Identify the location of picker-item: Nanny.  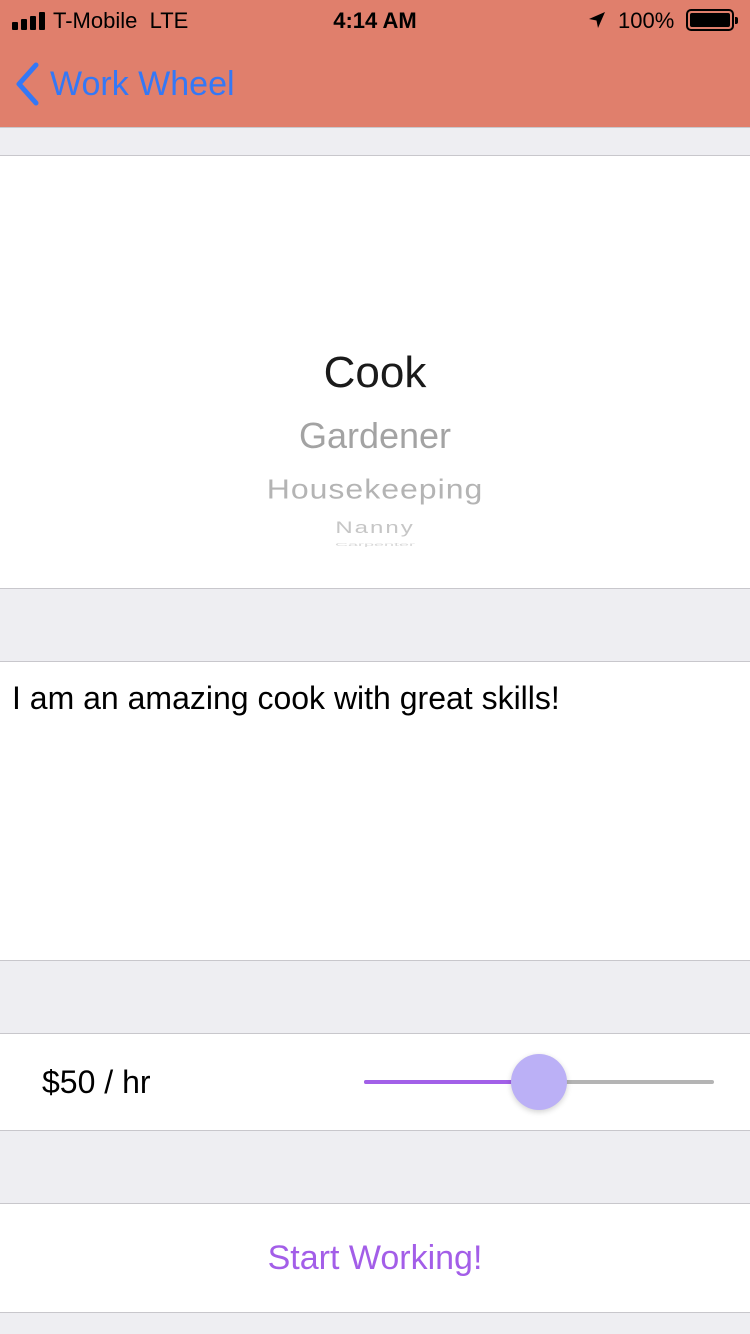
(375, 528).